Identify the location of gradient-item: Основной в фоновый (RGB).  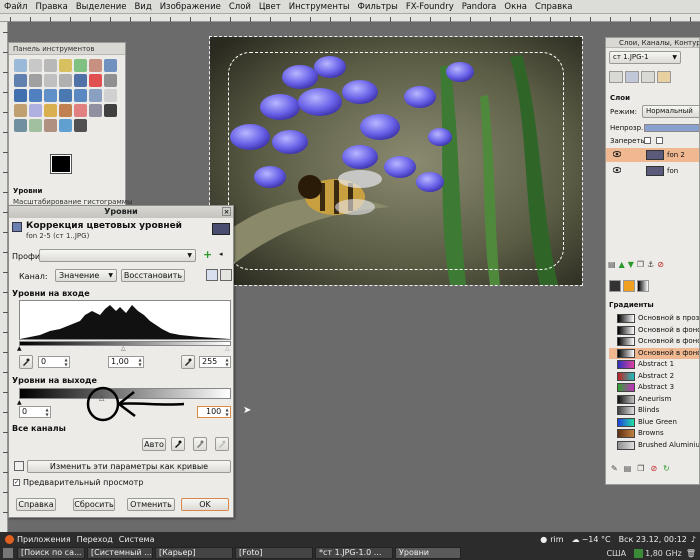
(654, 353).